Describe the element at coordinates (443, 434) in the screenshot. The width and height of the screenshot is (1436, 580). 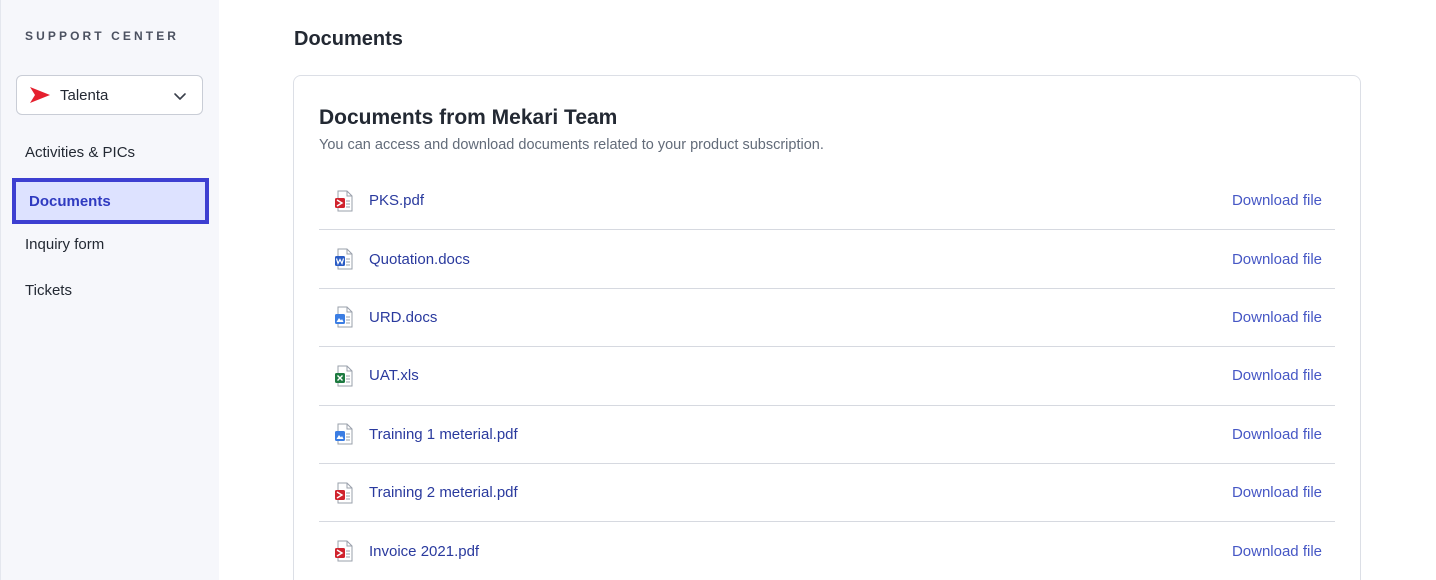
I see `document-name-link: Training 1 meterial.pdf` at that location.